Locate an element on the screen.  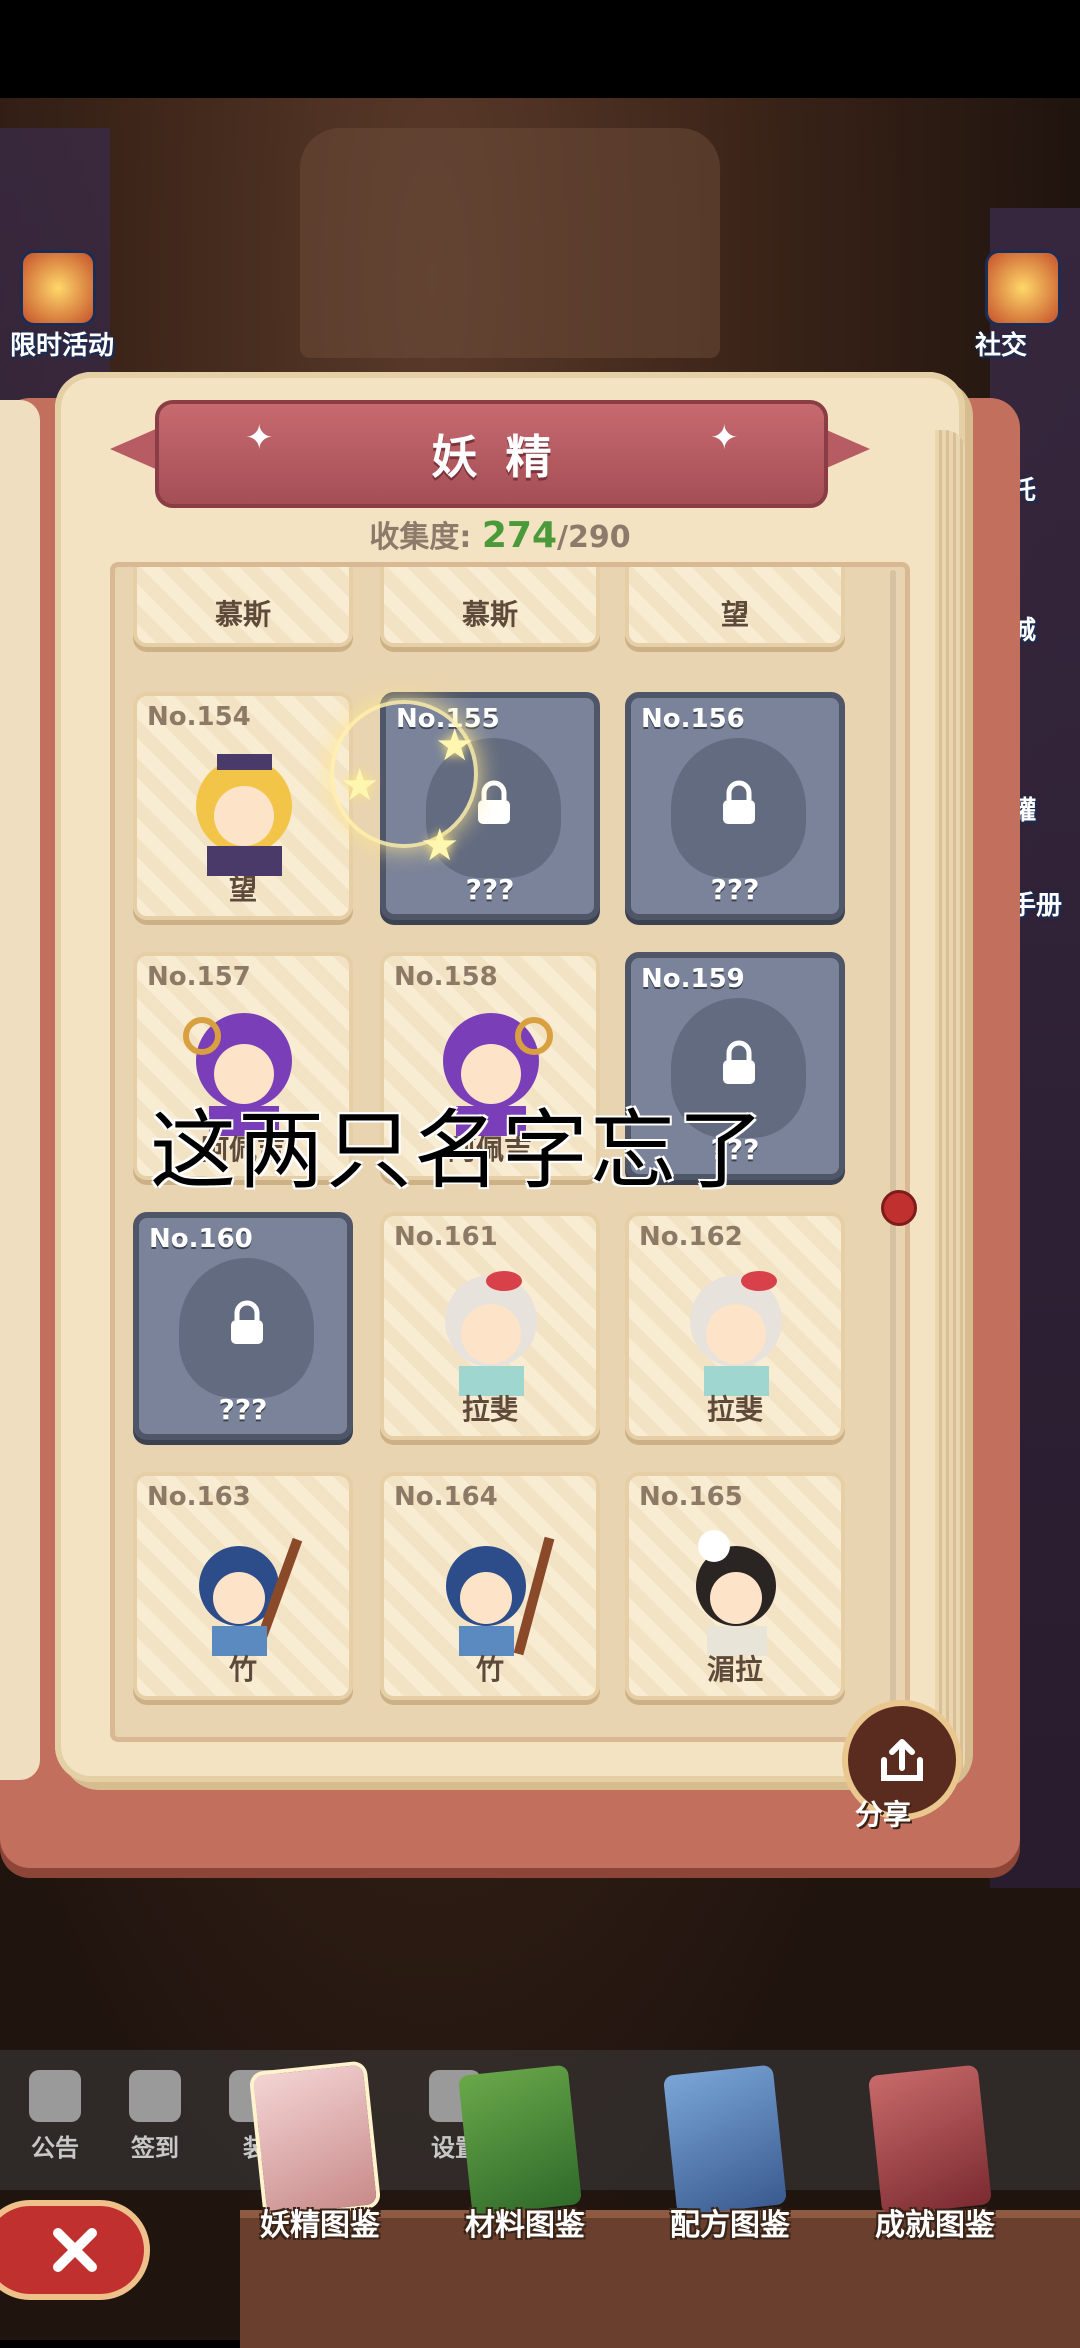
social-label: 社交 is located at coordinates (1001, 343).